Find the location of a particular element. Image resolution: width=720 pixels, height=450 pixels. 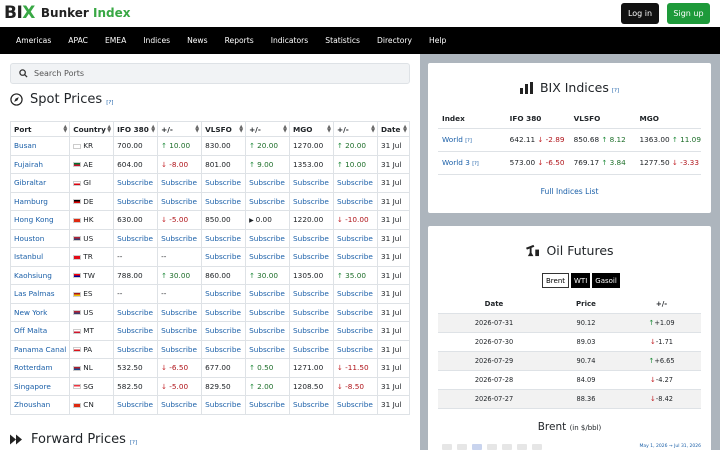

port-cell: Hamburg is located at coordinates (40, 201).